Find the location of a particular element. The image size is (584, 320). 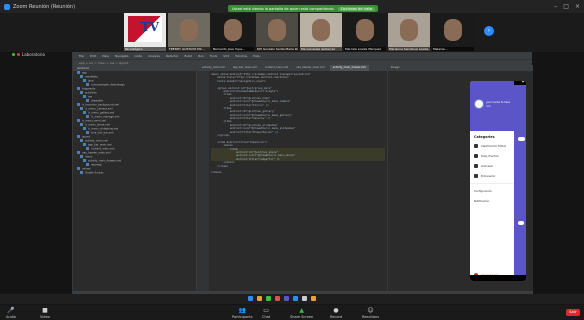

chat-button: ▭ Chat is located at coordinates (266, 313).